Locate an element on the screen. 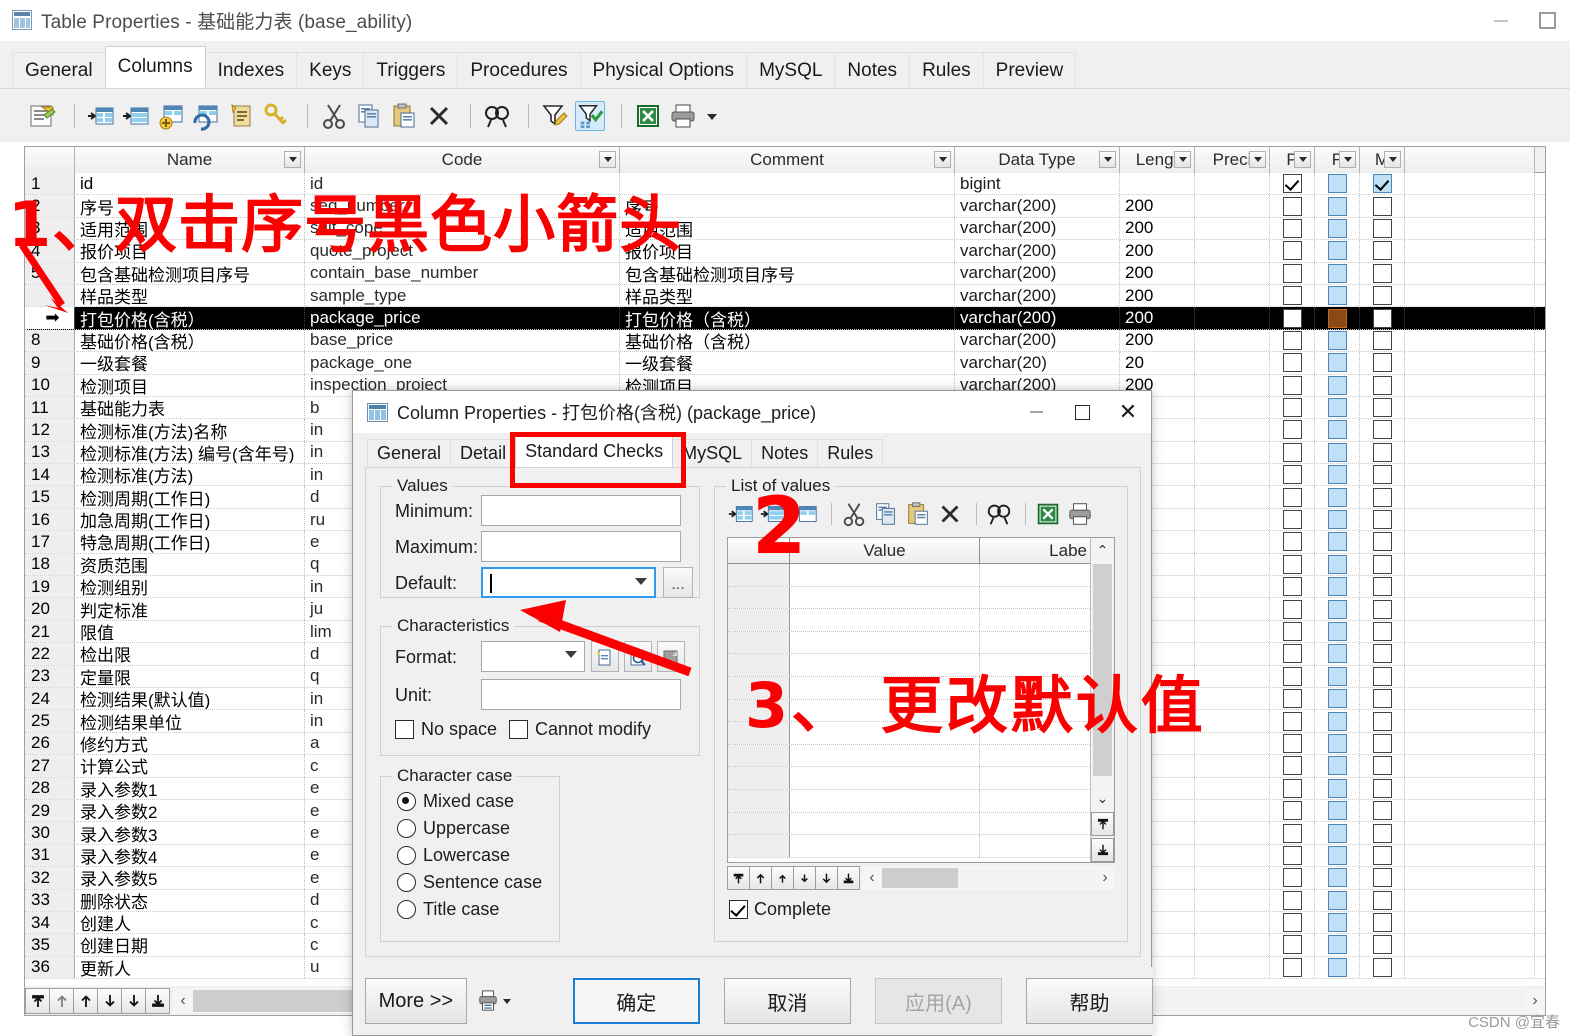 Image resolution: width=1570 pixels, height=1036 pixels. cell-name: 创建人 is located at coordinates (190, 922).